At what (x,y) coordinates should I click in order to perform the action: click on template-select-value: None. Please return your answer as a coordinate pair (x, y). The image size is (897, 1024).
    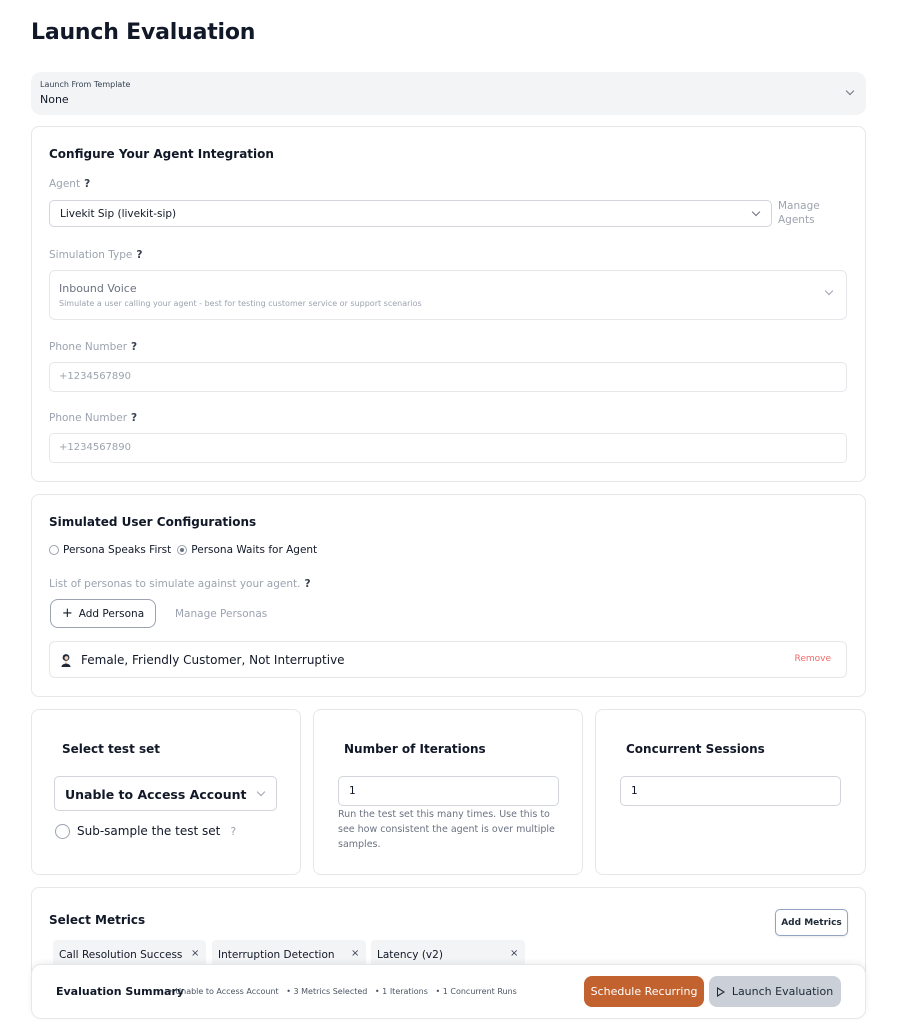
    Looking at the image, I should click on (54, 99).